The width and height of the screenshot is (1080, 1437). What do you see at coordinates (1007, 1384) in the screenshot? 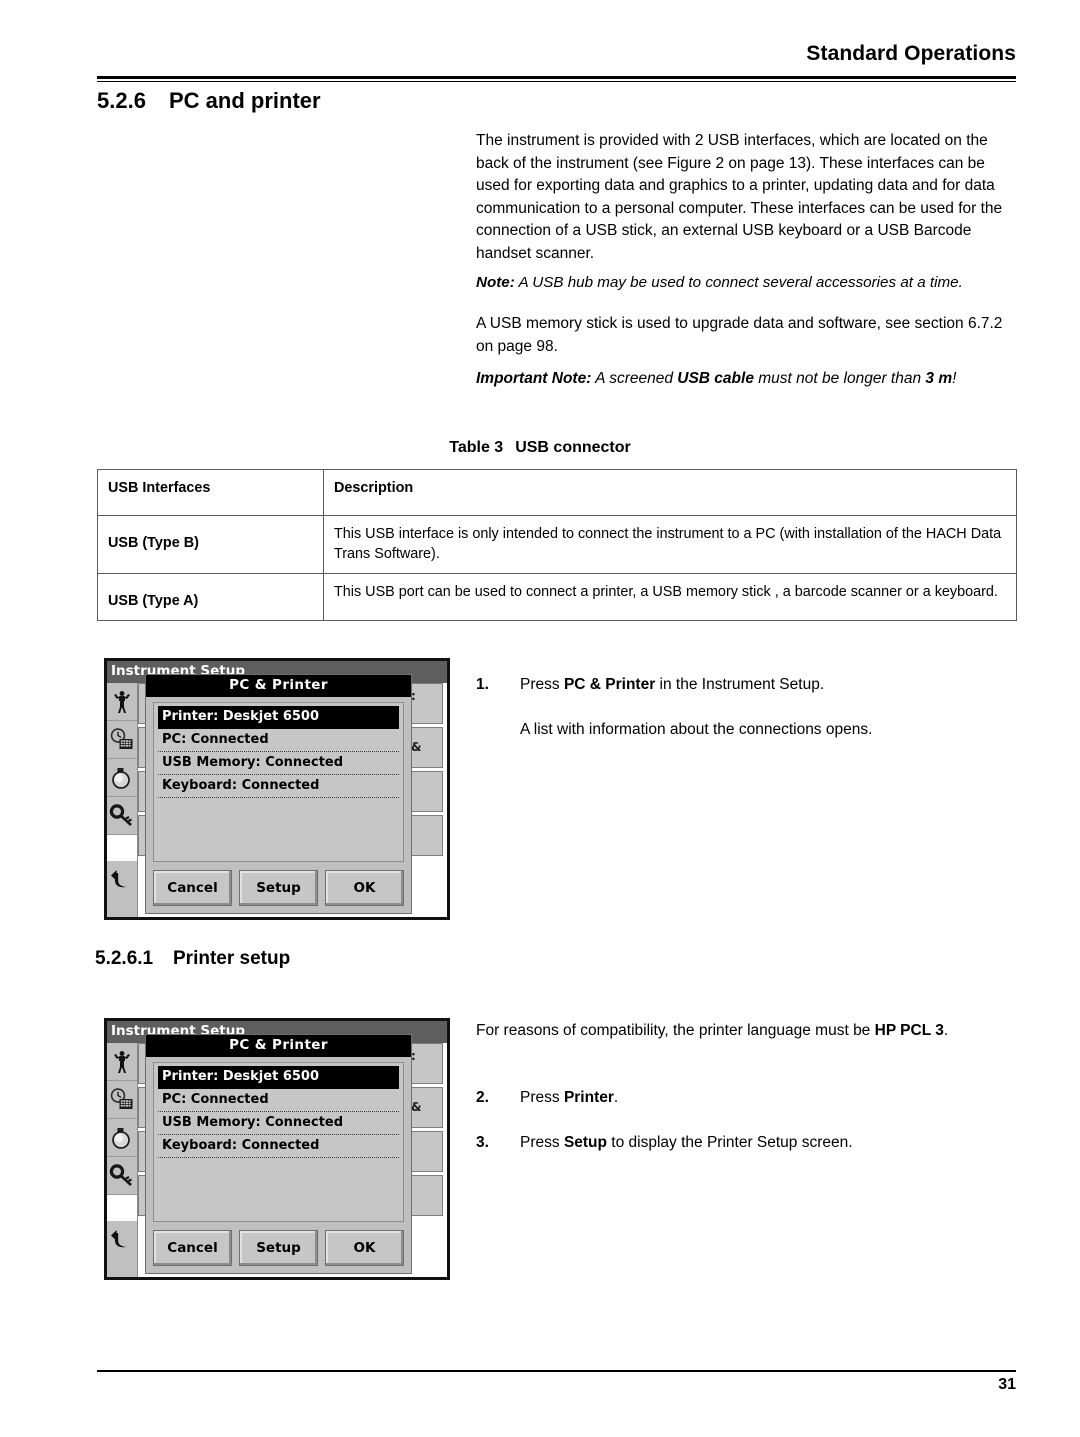
I see `page-number: 31` at bounding box center [1007, 1384].